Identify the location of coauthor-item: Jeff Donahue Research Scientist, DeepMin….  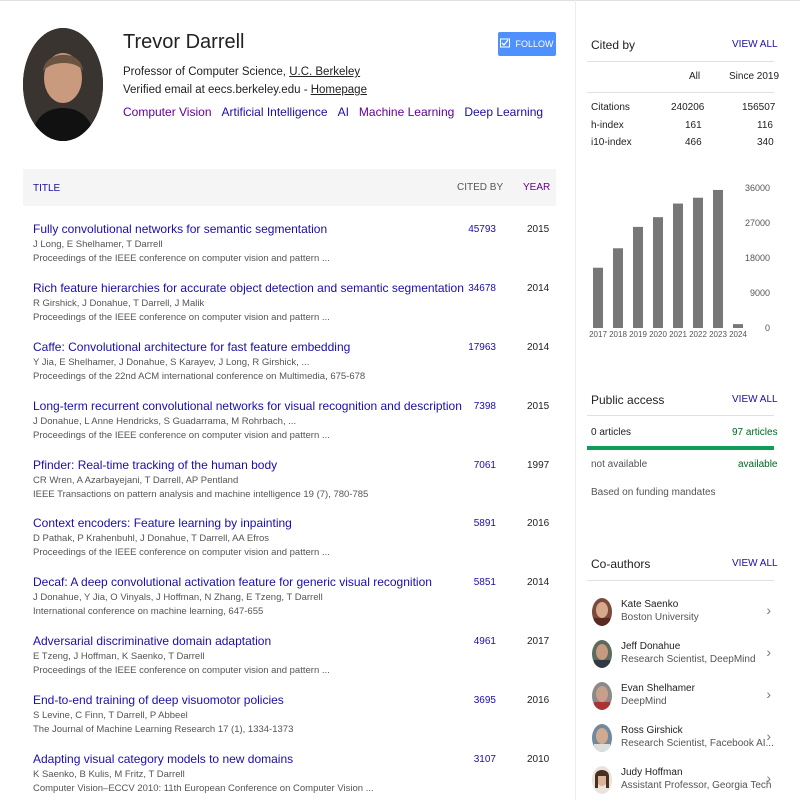
(680, 659).